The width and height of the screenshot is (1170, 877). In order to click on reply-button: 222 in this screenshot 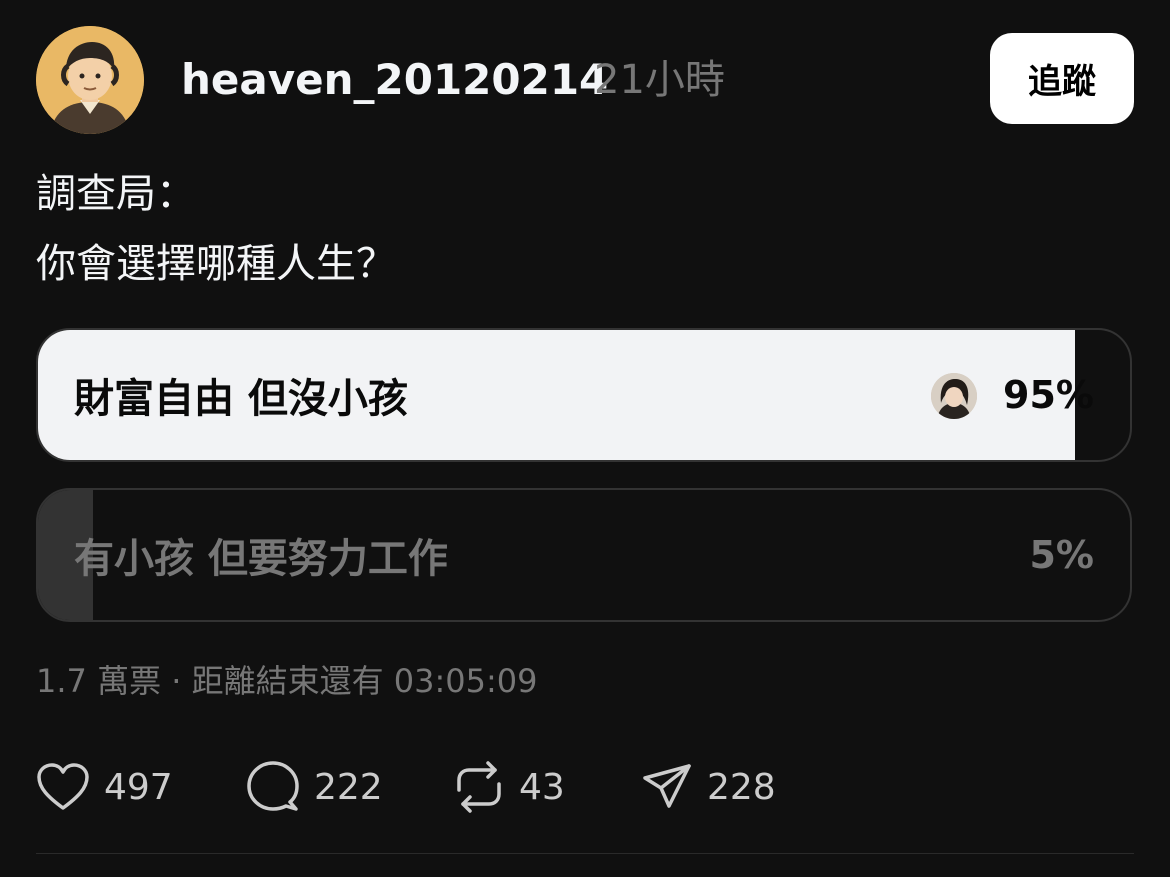, I will do `click(314, 787)`.